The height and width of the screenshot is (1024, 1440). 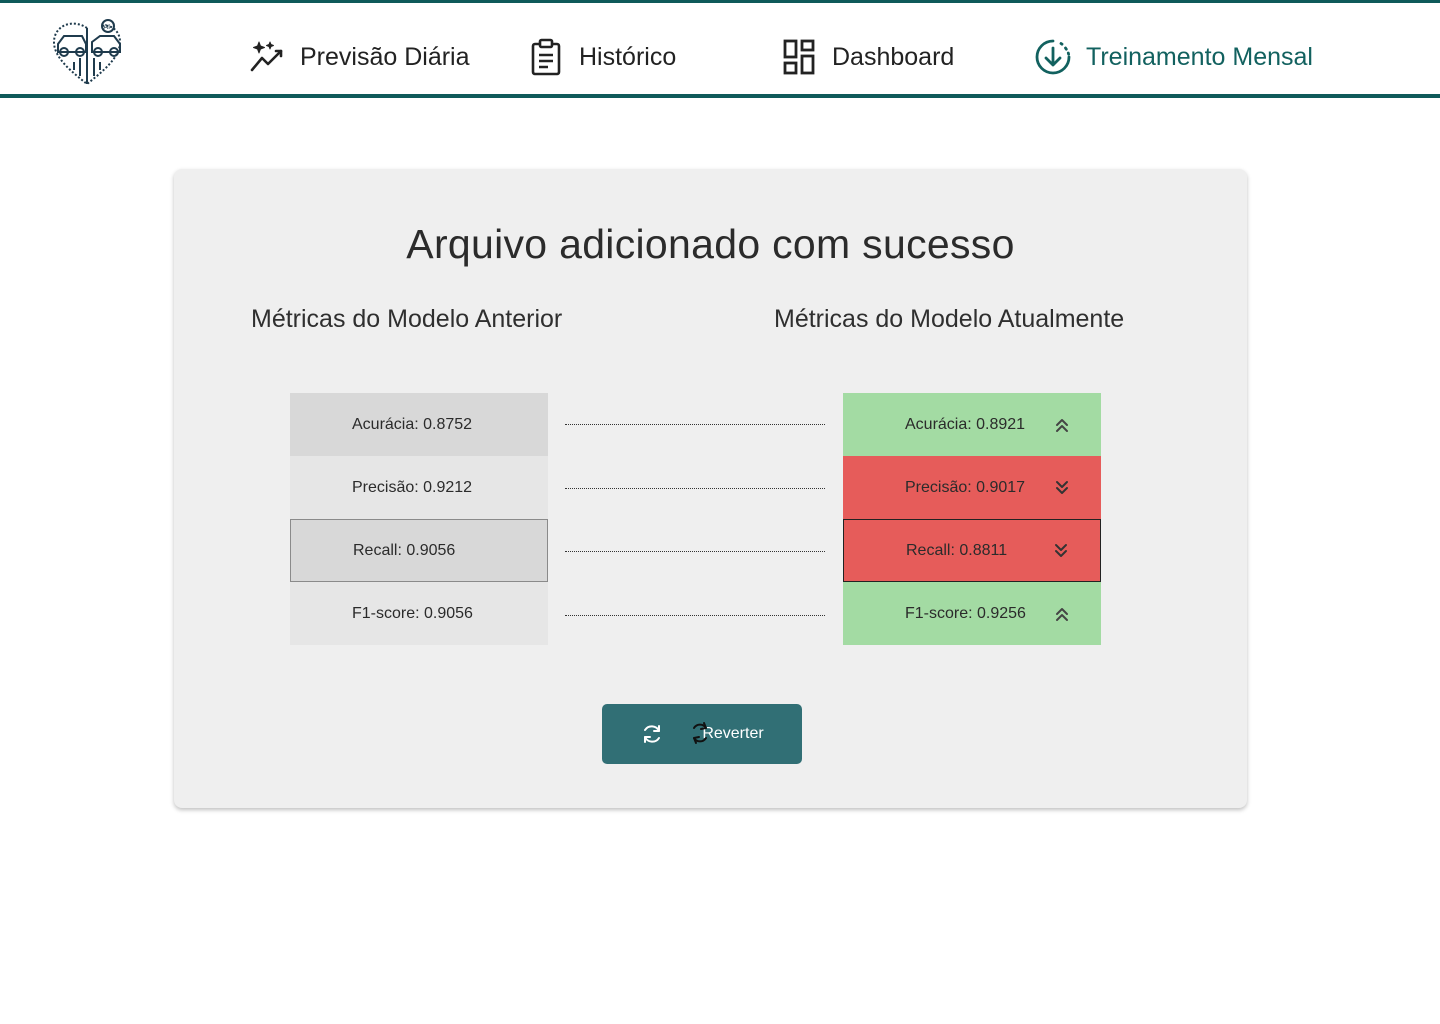 What do you see at coordinates (628, 56) in the screenshot?
I see `nav-label: Histórico` at bounding box center [628, 56].